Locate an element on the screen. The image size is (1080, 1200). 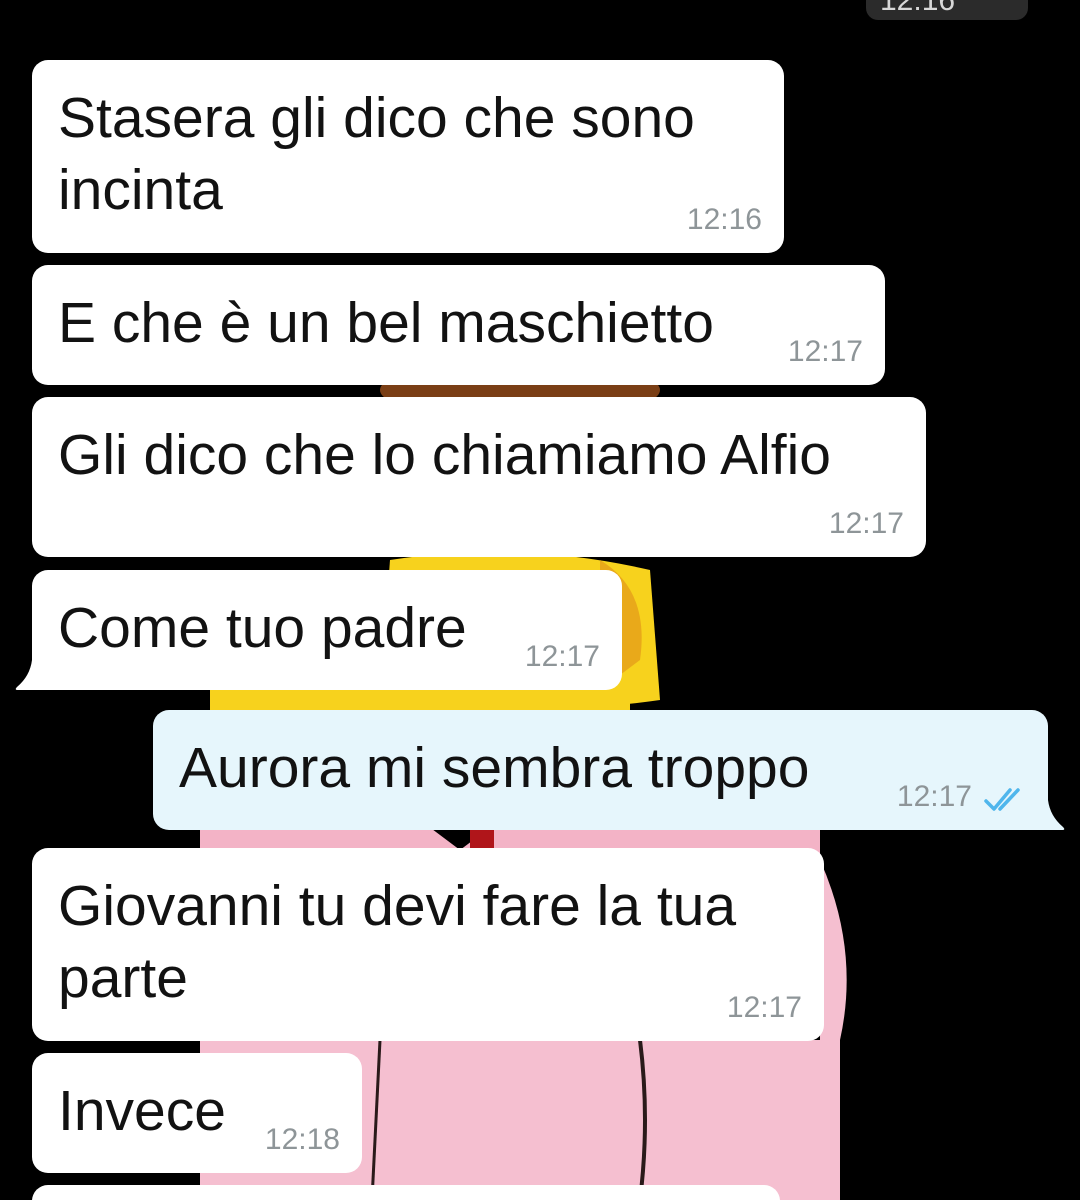
message-text: Come tuo padre is located at coordinates (262, 628).